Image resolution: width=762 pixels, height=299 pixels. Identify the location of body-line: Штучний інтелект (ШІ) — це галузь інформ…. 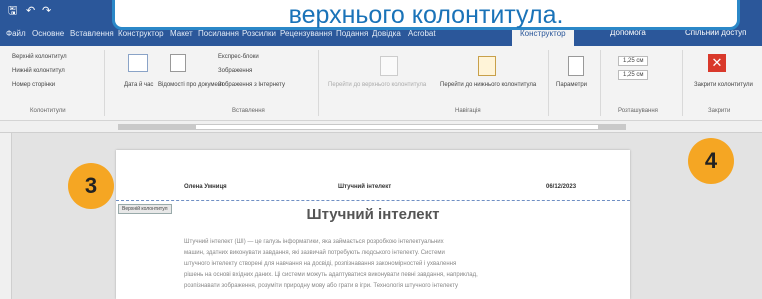
(384, 242).